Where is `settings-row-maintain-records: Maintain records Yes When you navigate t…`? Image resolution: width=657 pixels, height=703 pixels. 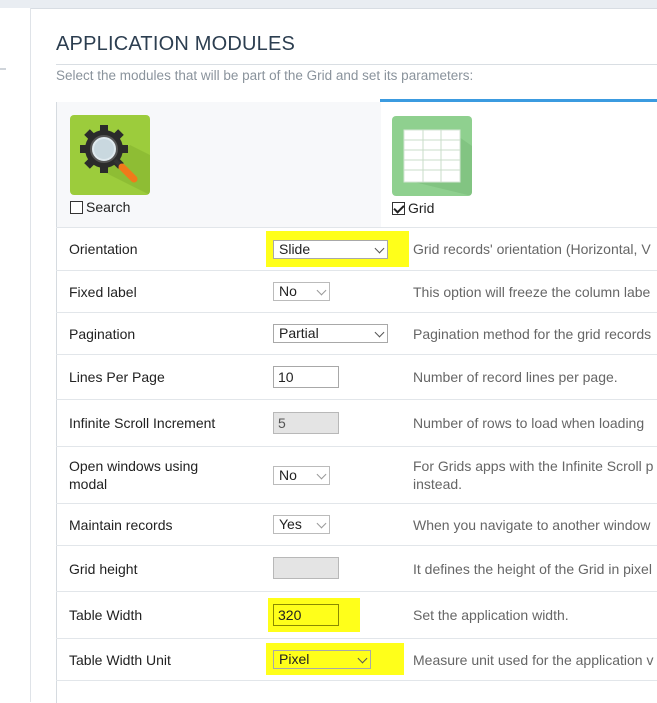
settings-row-maintain-records: Maintain records Yes When you navigate t… is located at coordinates (356, 524).